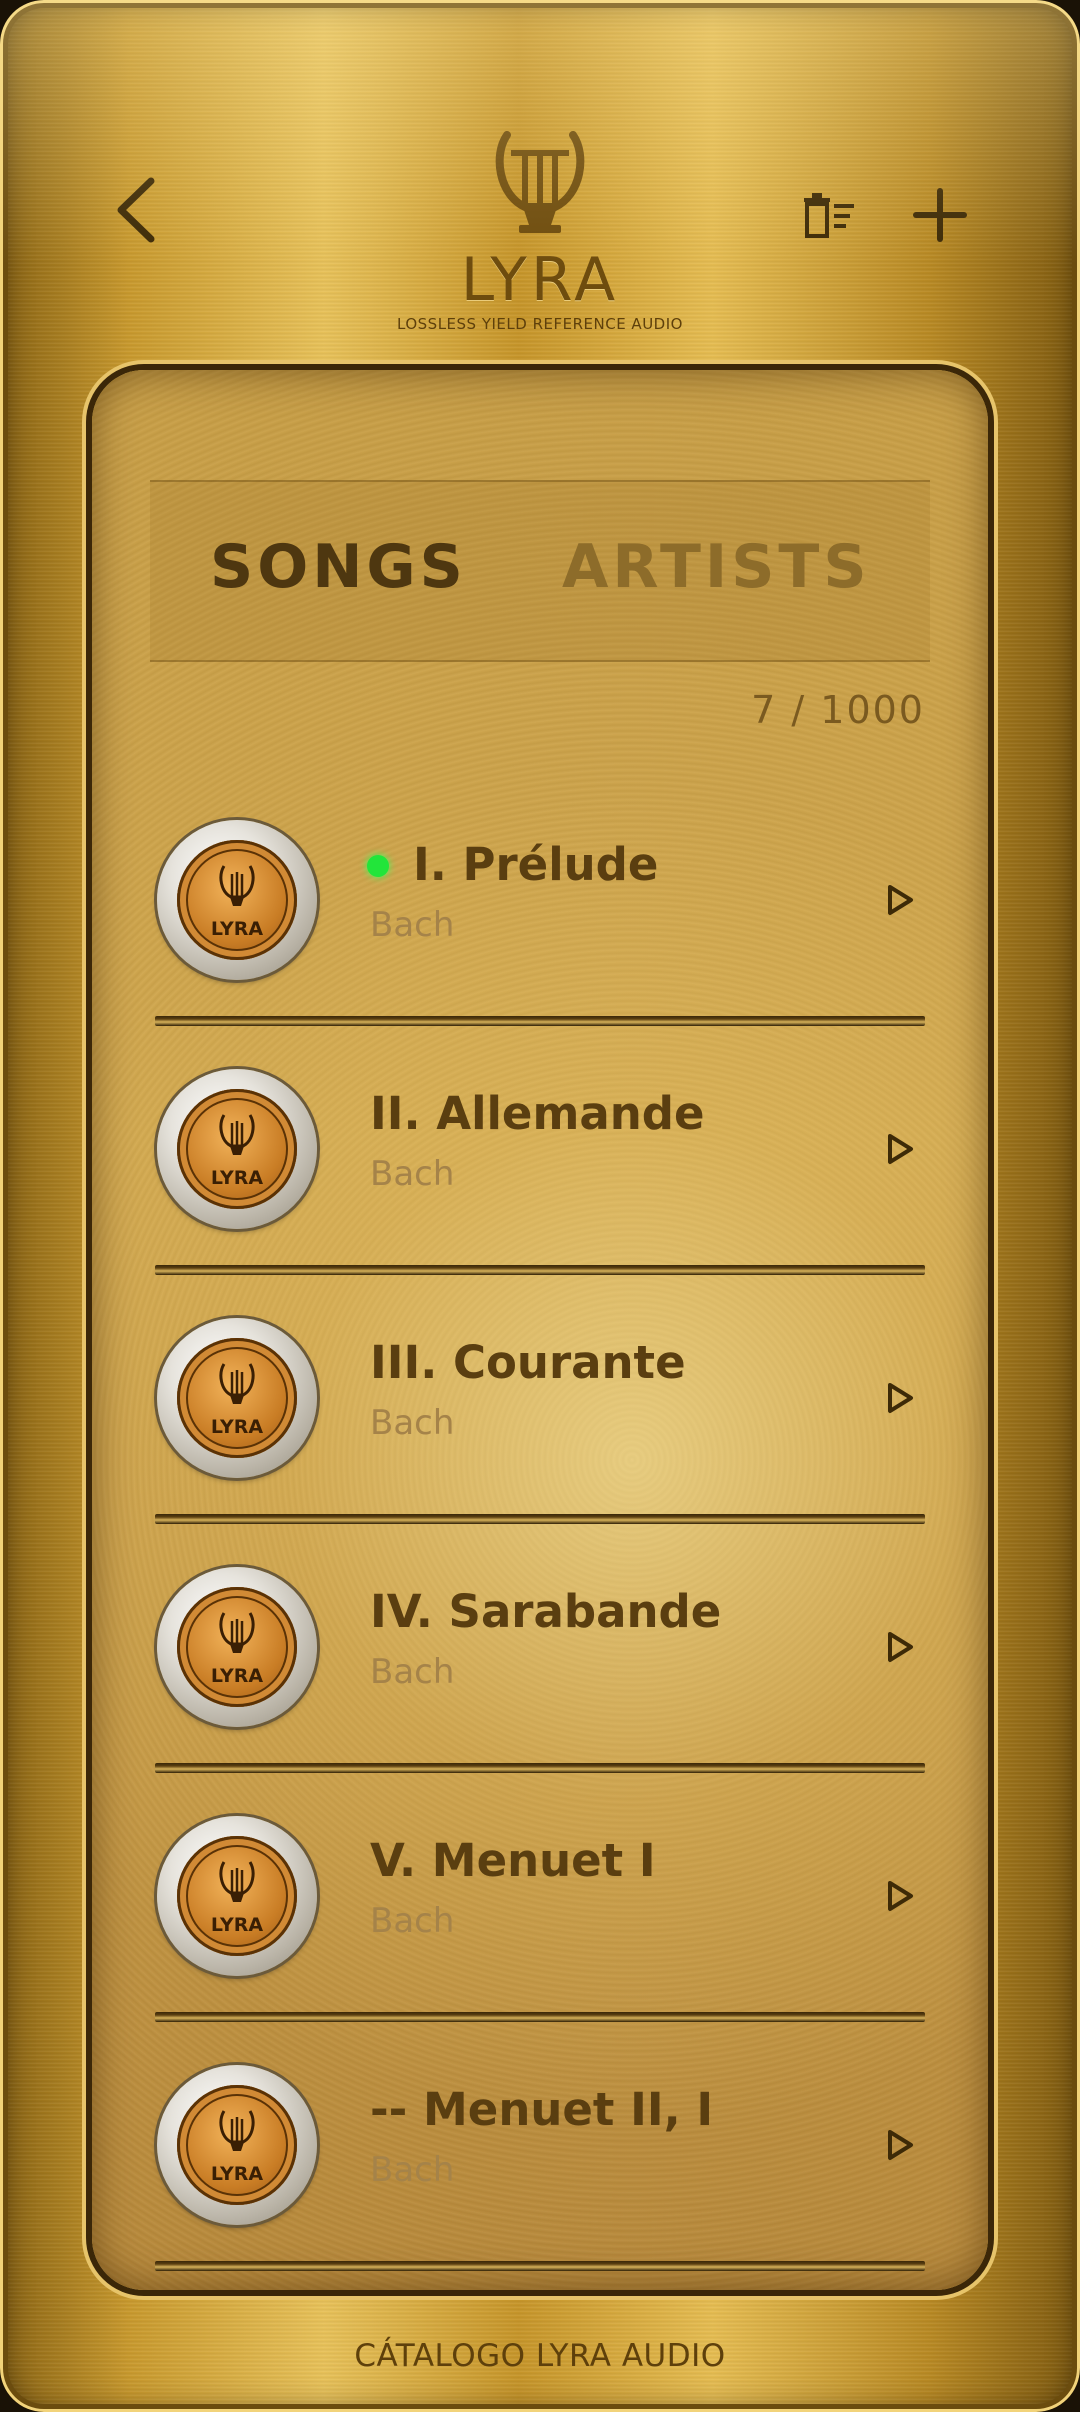  I want to click on song-row-5: LYRA V. Menuet I Bach, so click(540, 1930).